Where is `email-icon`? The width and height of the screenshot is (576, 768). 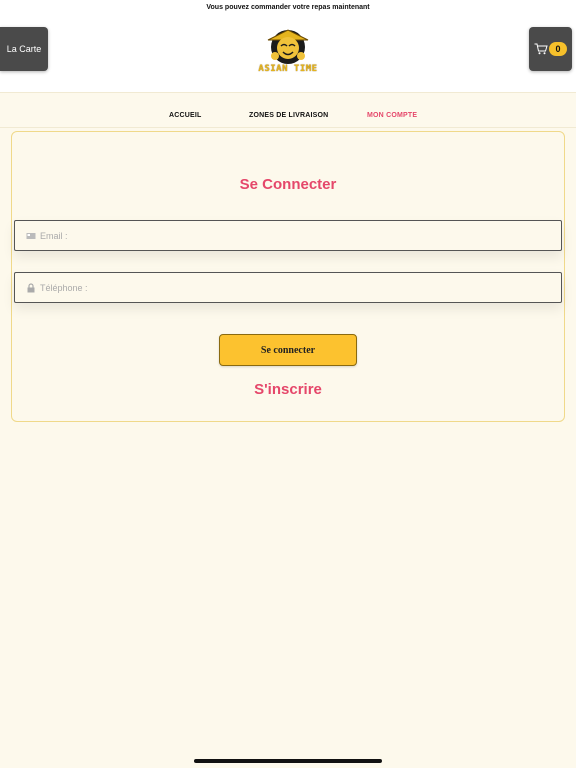
email-icon is located at coordinates (31, 235).